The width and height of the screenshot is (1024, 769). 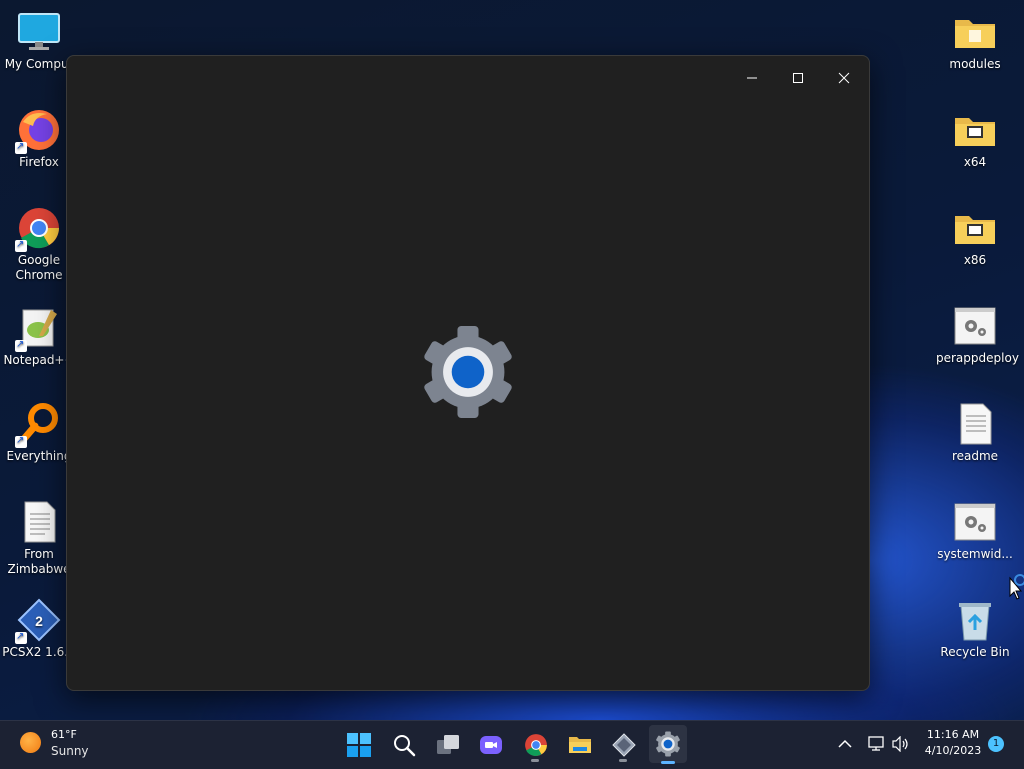 I want to click on file-explorer-button, so click(x=579, y=744).